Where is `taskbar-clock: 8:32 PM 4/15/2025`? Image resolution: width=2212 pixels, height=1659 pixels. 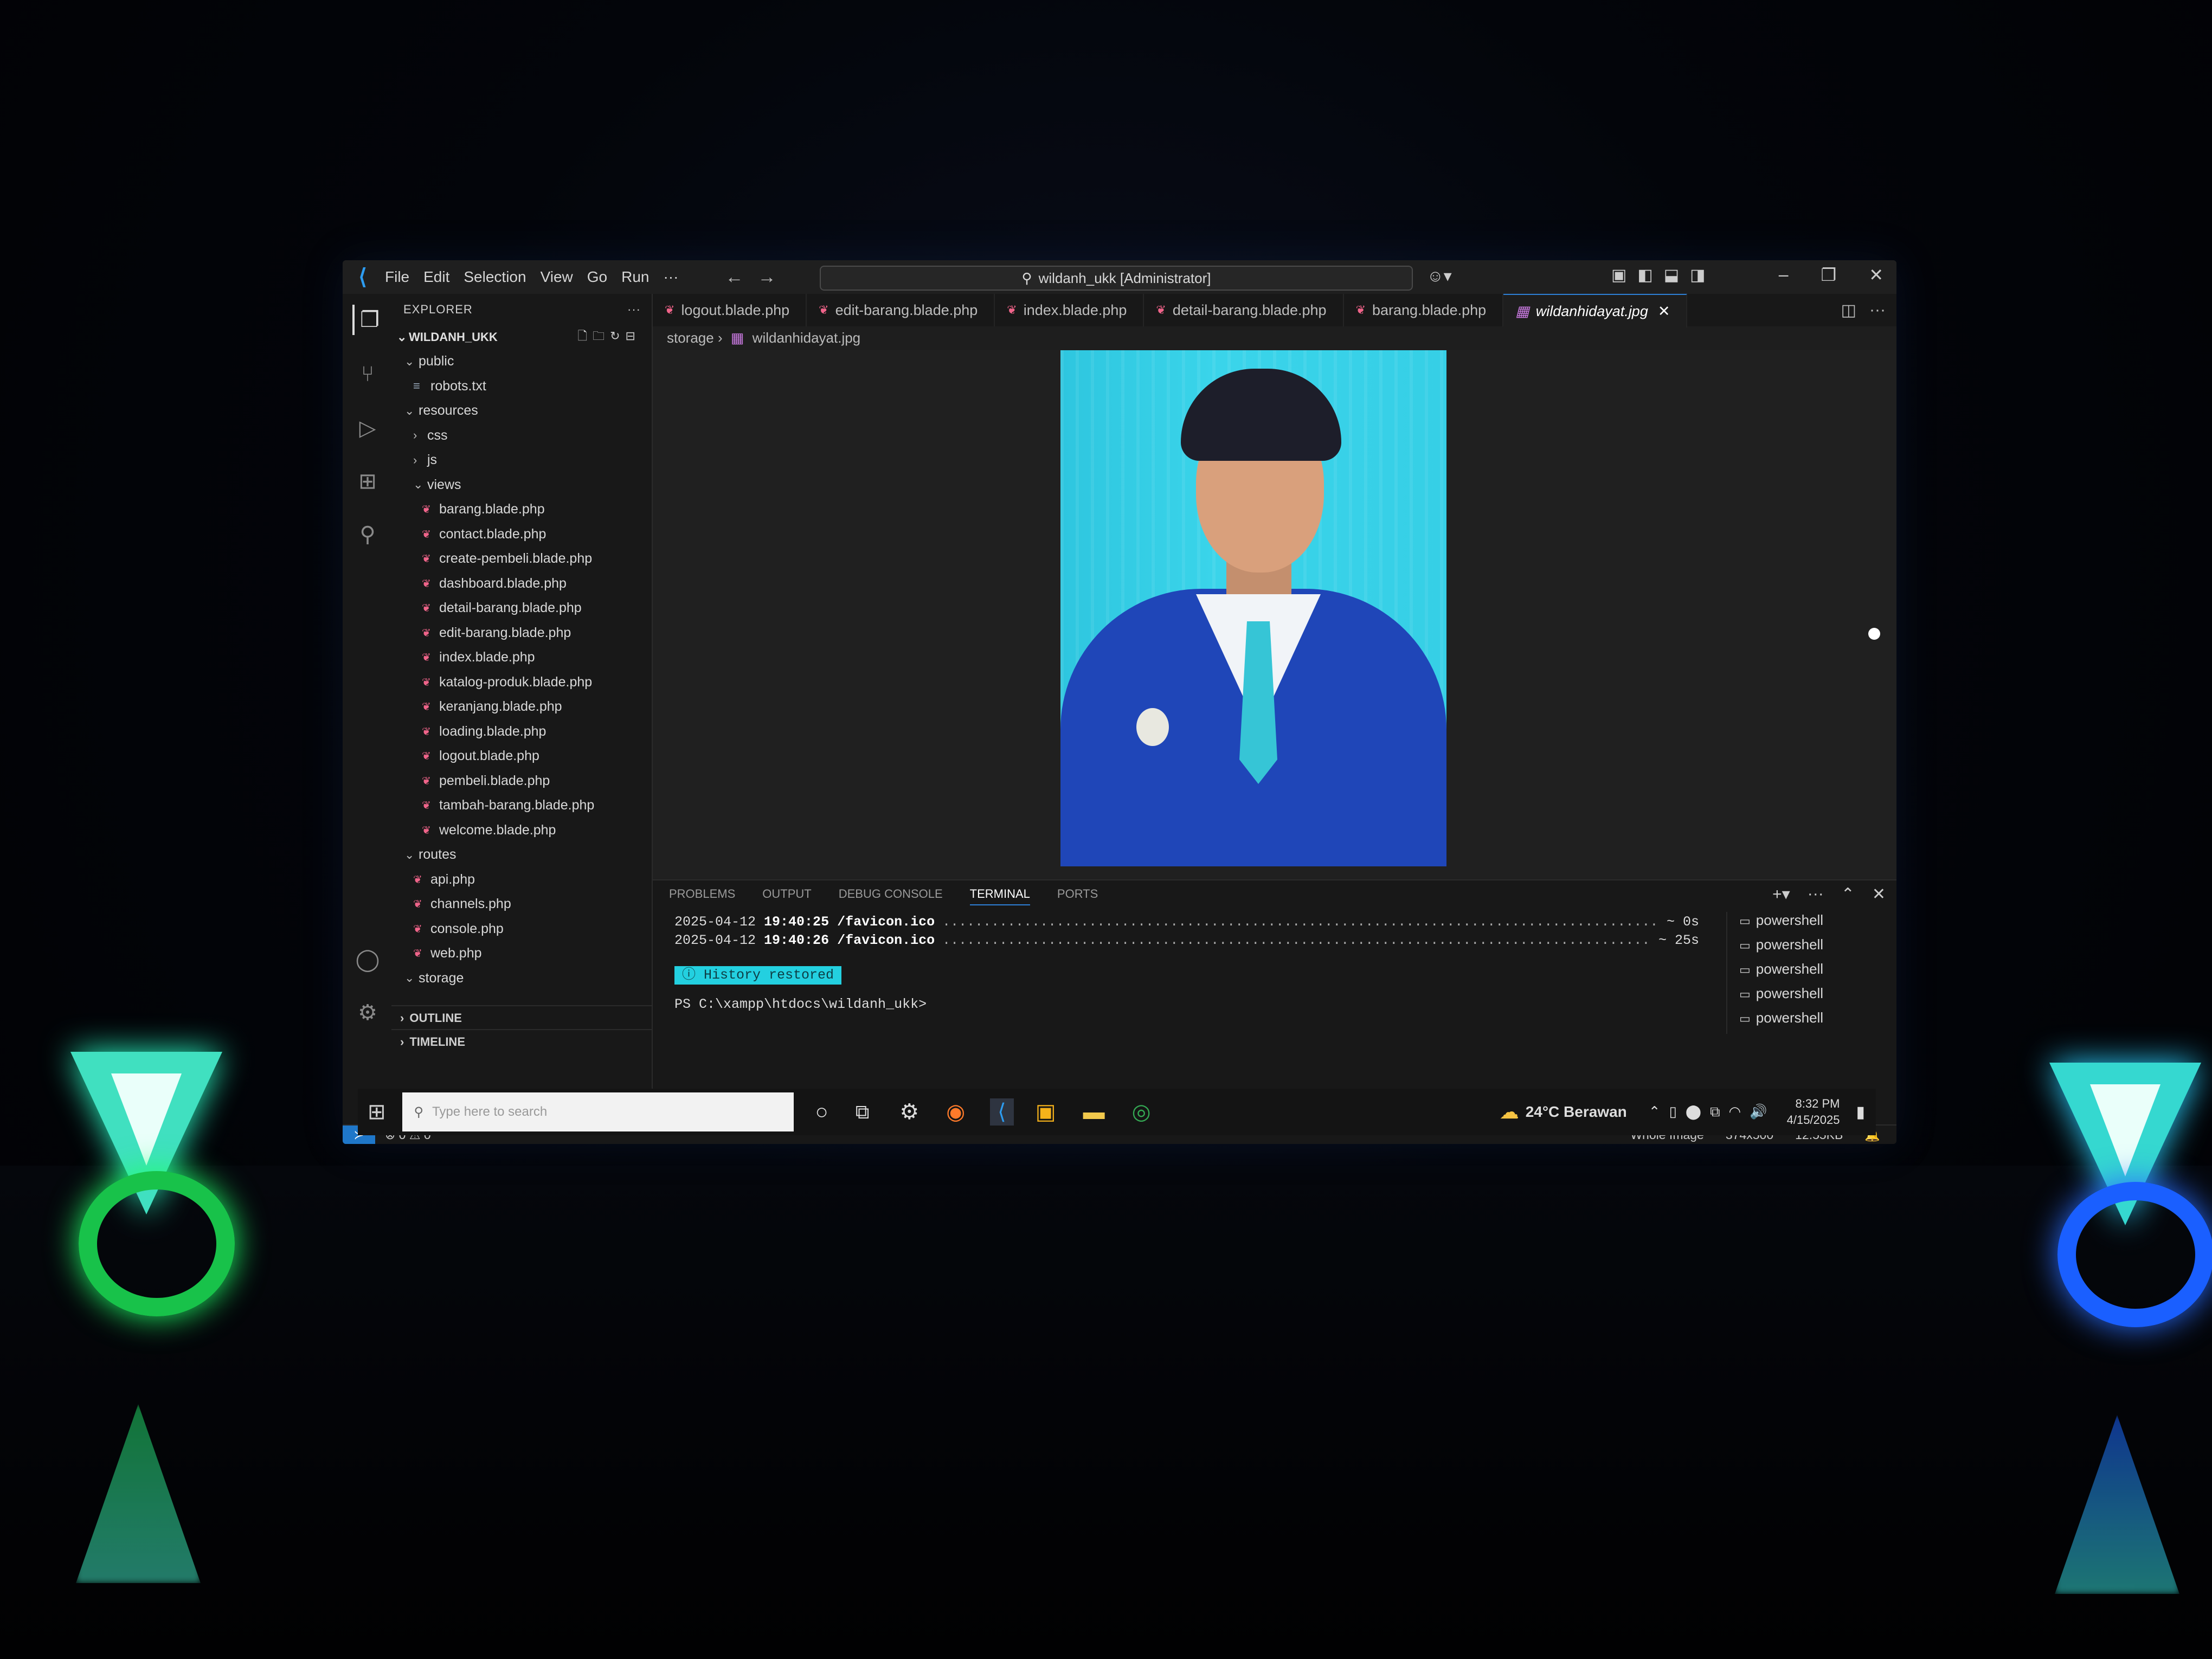
taskbar-clock: 8:32 PM 4/15/2025 is located at coordinates (1813, 1112).